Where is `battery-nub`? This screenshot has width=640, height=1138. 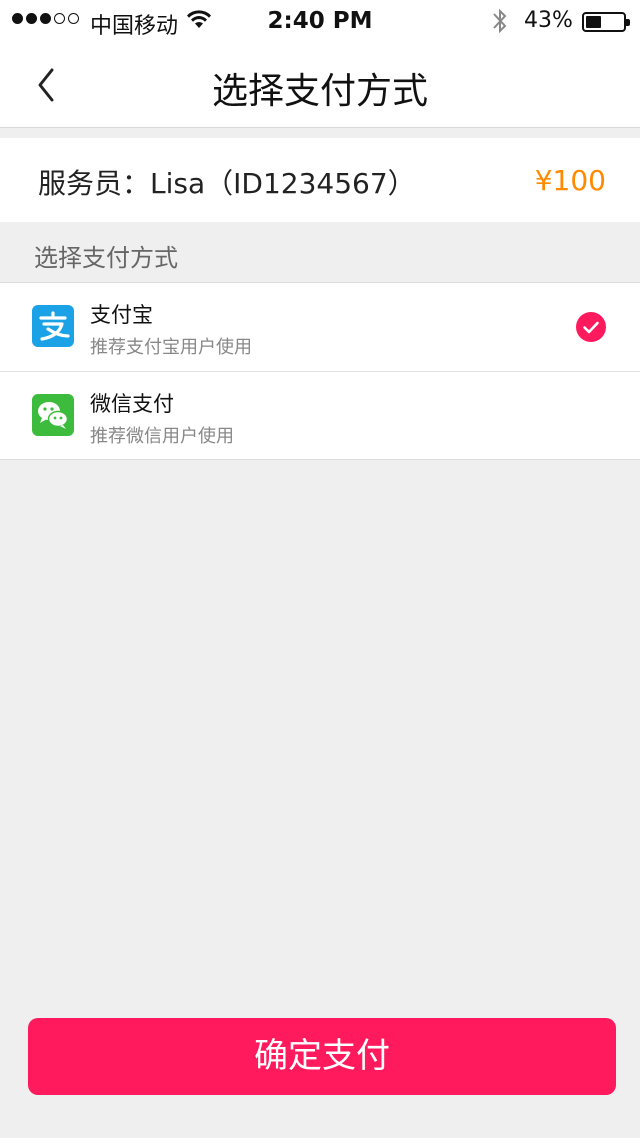 battery-nub is located at coordinates (628, 22).